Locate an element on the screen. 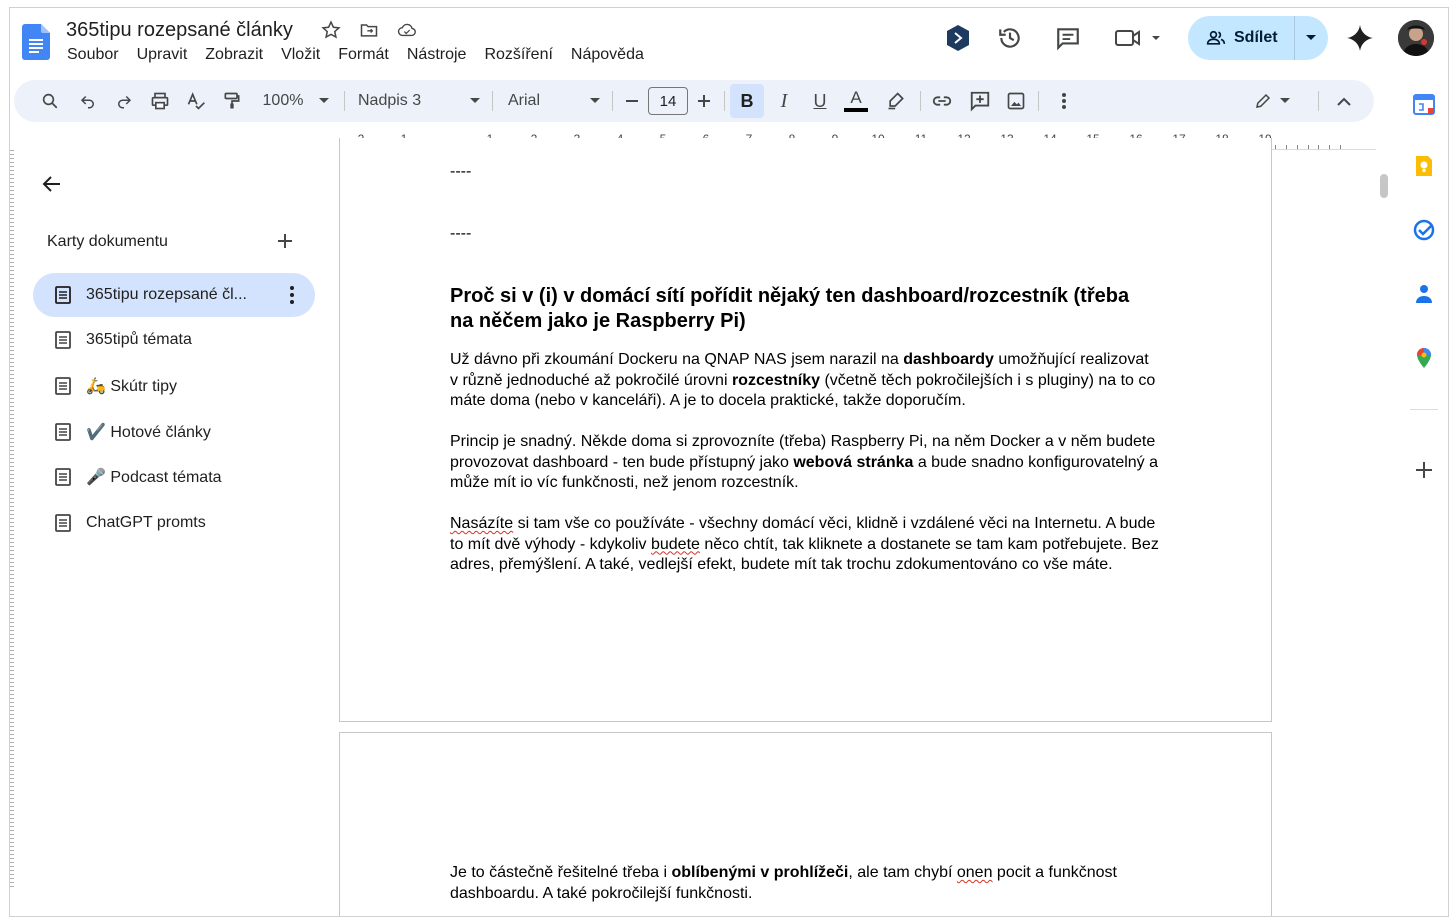  underline-button: U is located at coordinates (820, 101).